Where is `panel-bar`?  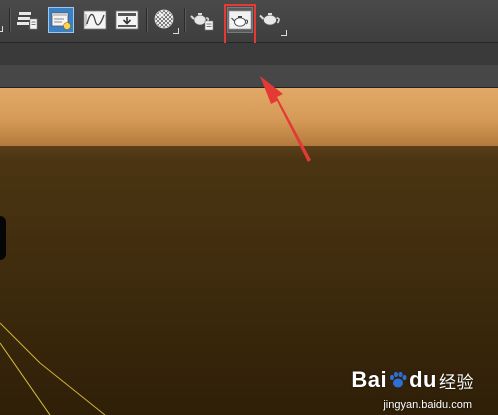
panel-bar is located at coordinates (249, 76).